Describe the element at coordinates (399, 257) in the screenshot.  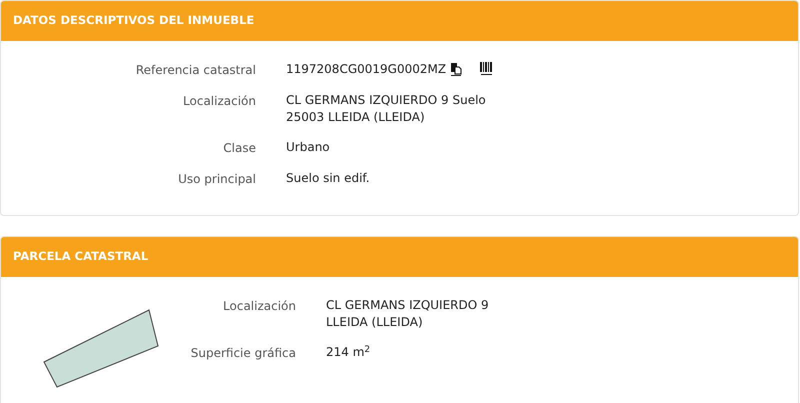
I see `section-header: PARCELA CATASTRAL` at that location.